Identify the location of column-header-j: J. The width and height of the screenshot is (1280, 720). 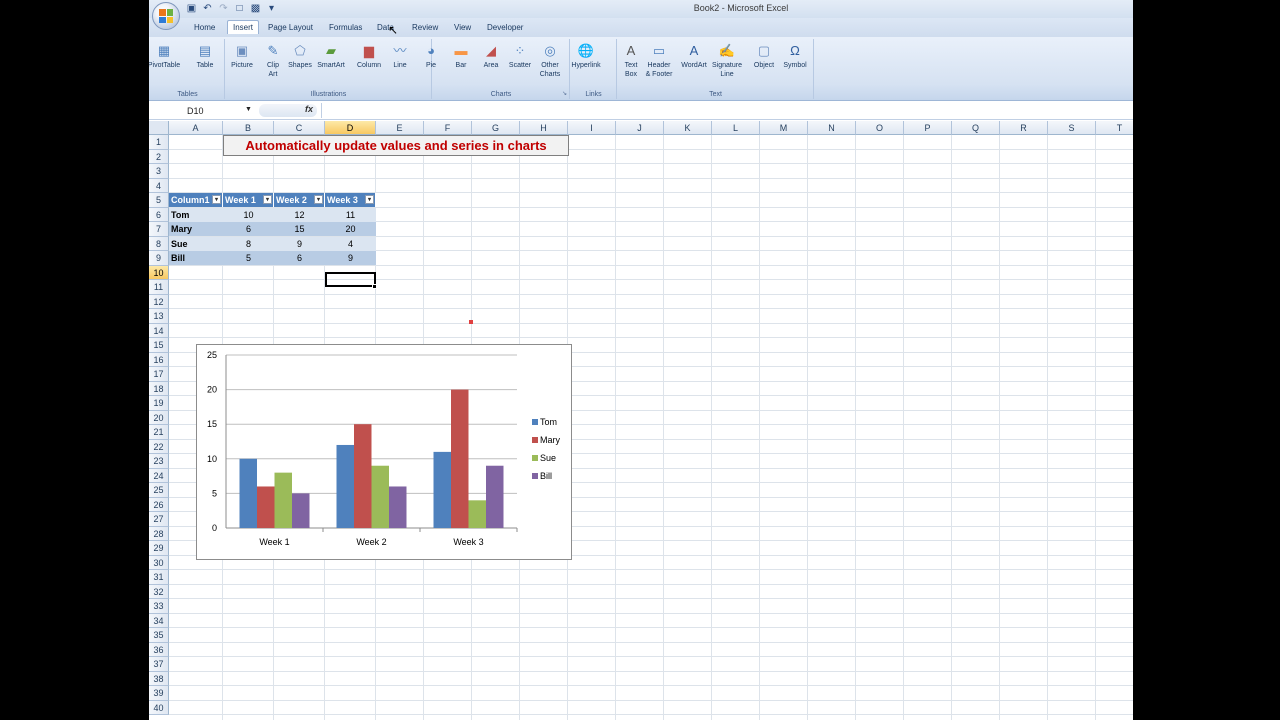
(640, 128).